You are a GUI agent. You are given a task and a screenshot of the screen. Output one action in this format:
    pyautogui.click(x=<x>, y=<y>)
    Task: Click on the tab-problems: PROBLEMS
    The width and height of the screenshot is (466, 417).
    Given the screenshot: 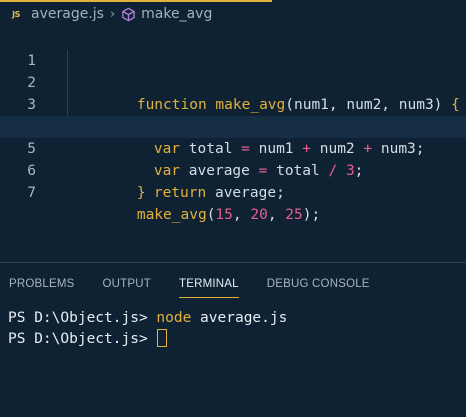 What is the action you would take?
    pyautogui.click(x=42, y=284)
    